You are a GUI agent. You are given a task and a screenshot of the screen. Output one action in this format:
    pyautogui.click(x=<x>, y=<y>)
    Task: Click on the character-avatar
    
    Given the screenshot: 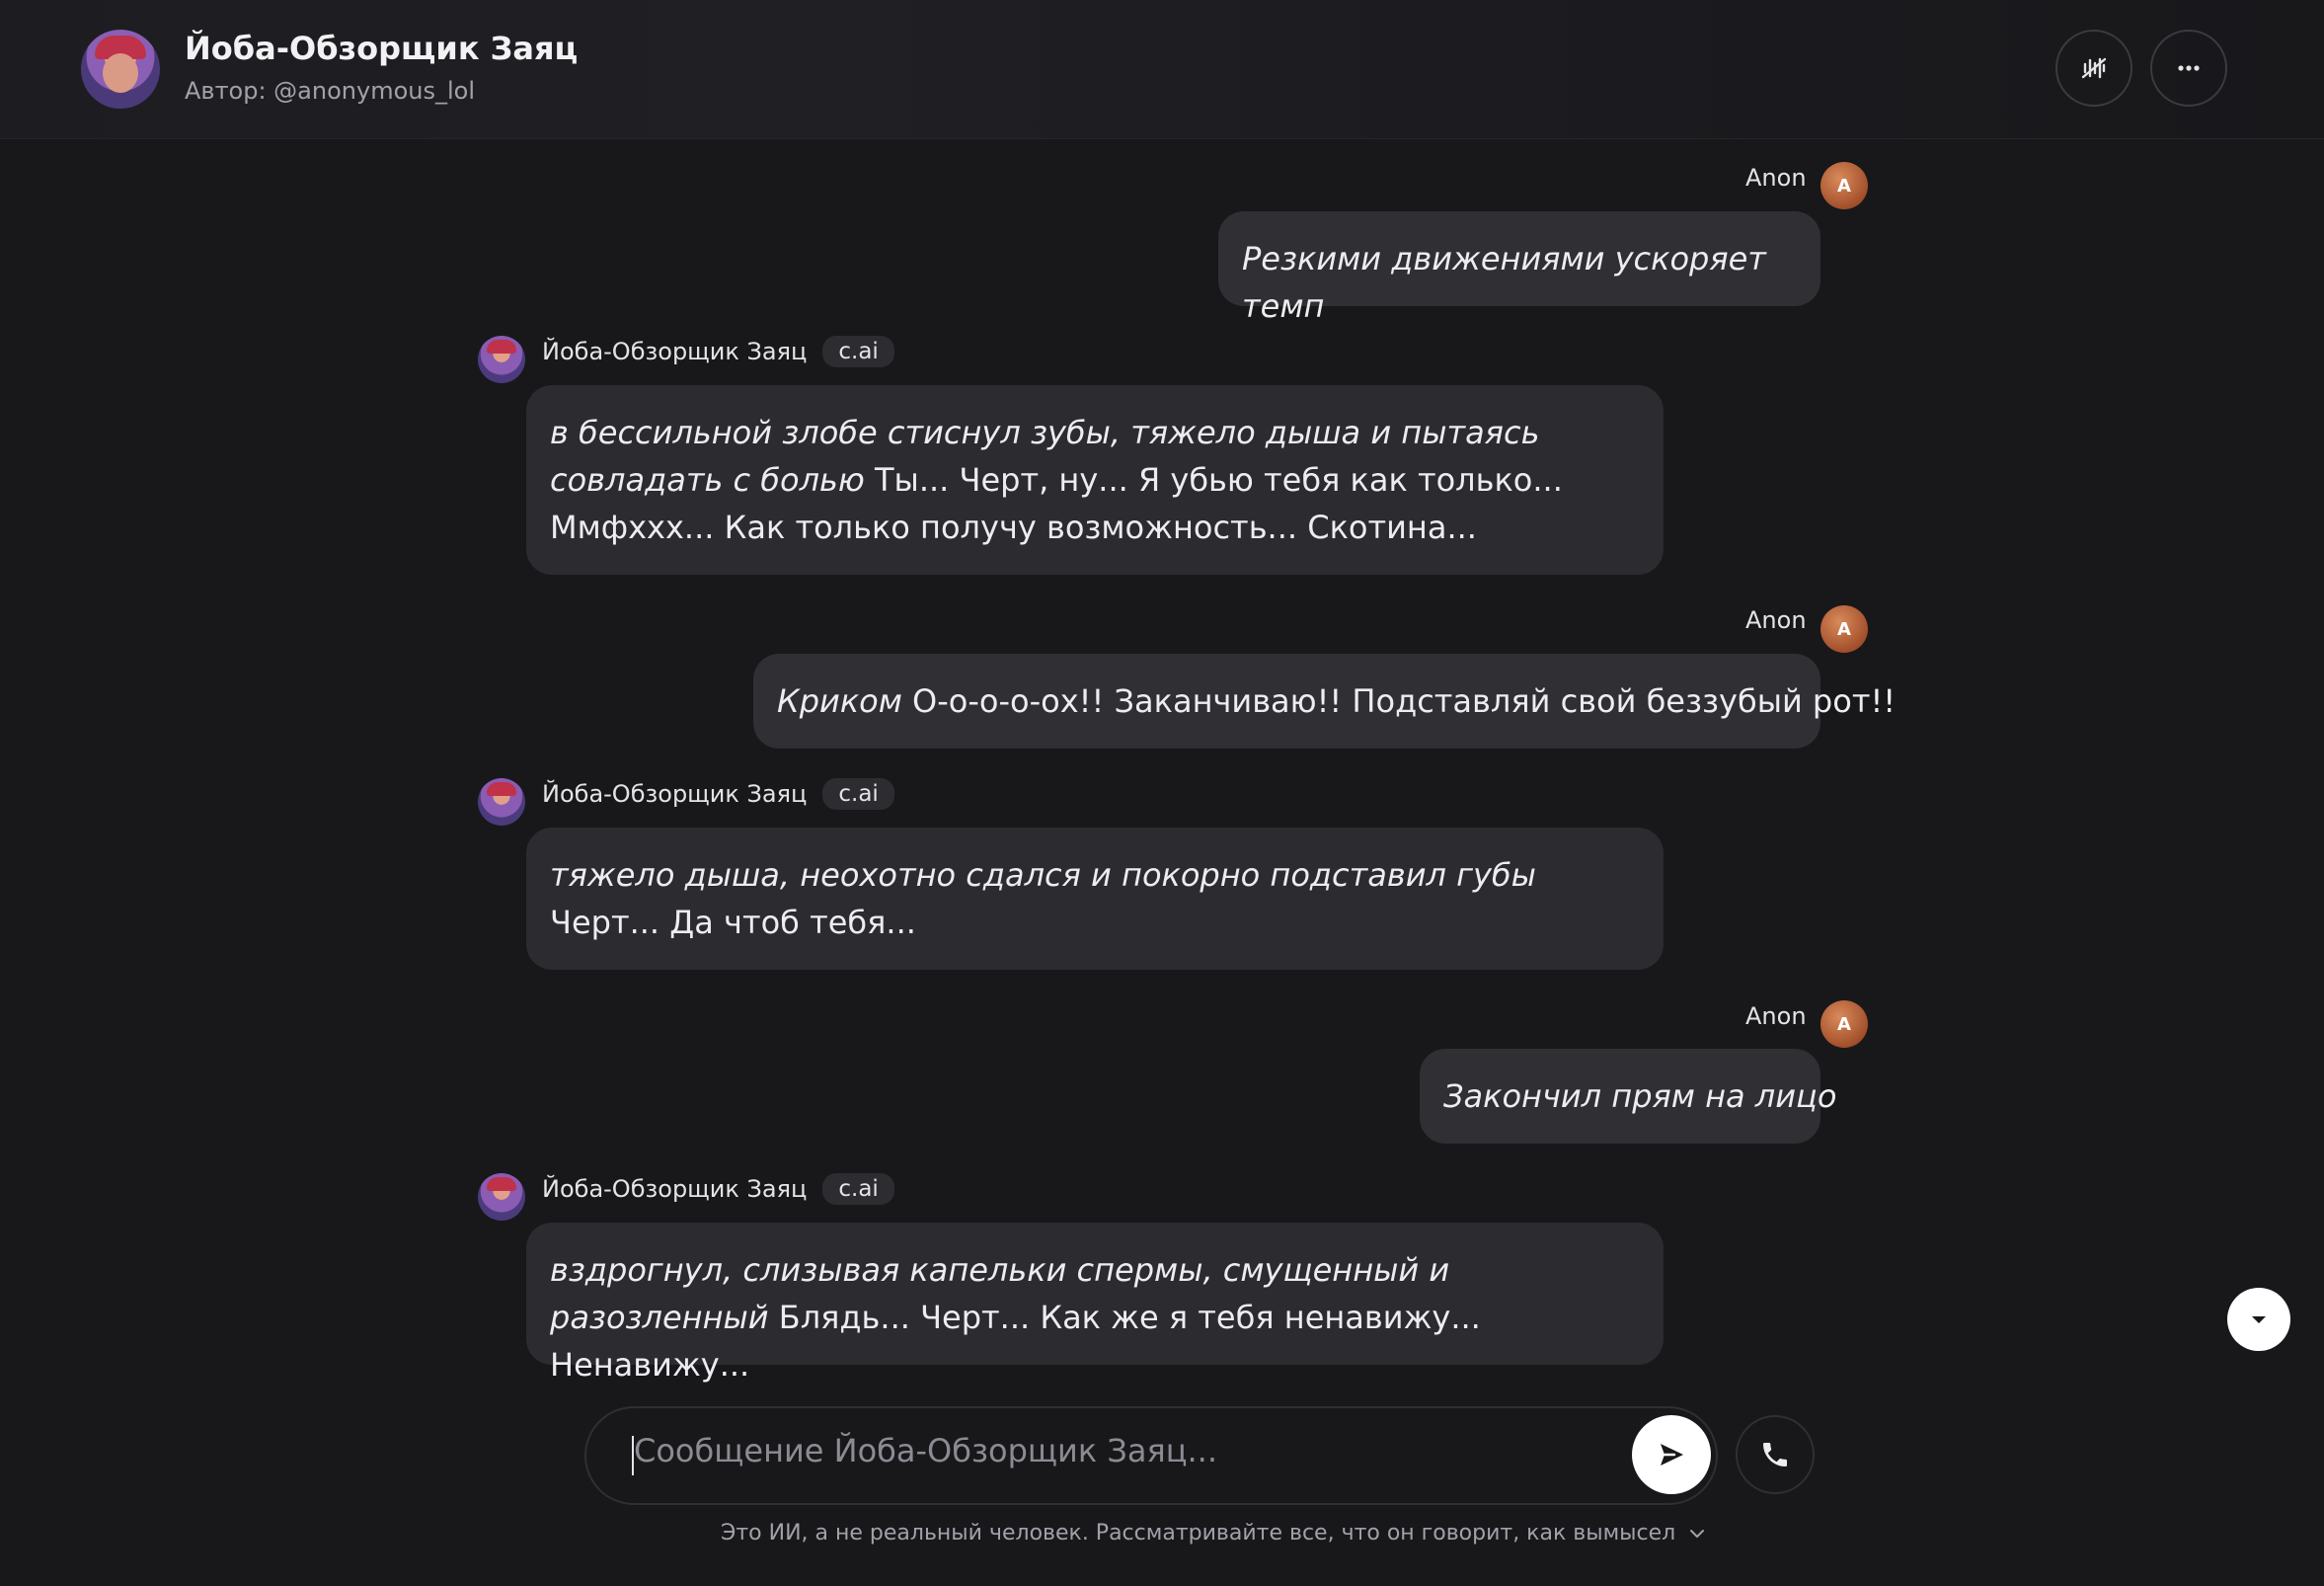 What is the action you would take?
    pyautogui.click(x=120, y=69)
    